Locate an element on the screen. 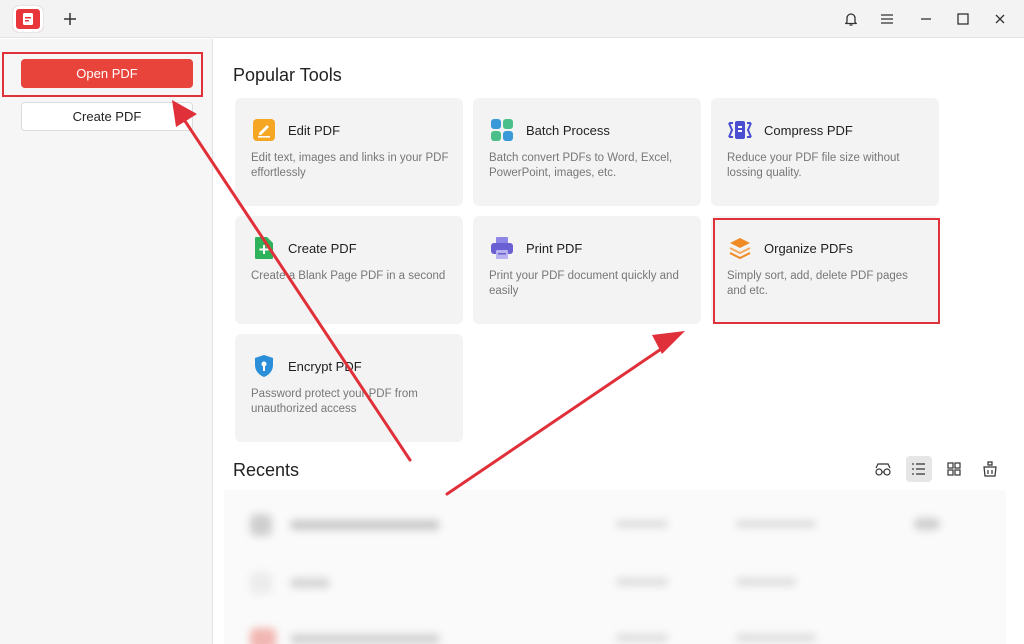 Image resolution: width=1024 pixels, height=644 pixels. menu-icon is located at coordinates (887, 19).